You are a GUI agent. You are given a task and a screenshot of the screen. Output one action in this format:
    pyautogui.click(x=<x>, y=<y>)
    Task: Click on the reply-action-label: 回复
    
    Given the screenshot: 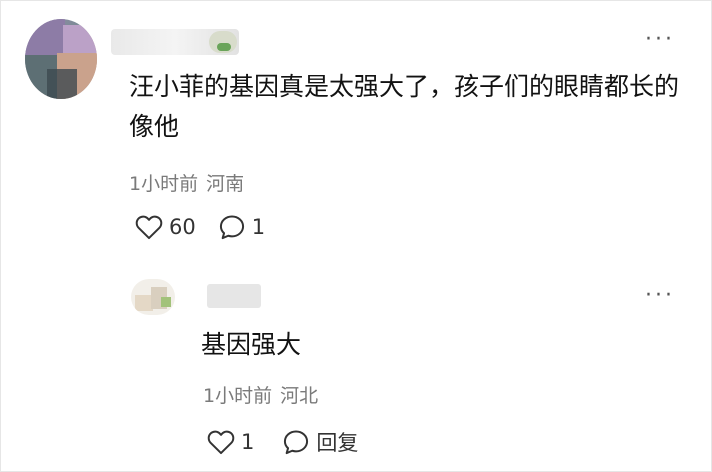 What is the action you would take?
    pyautogui.click(x=337, y=443)
    